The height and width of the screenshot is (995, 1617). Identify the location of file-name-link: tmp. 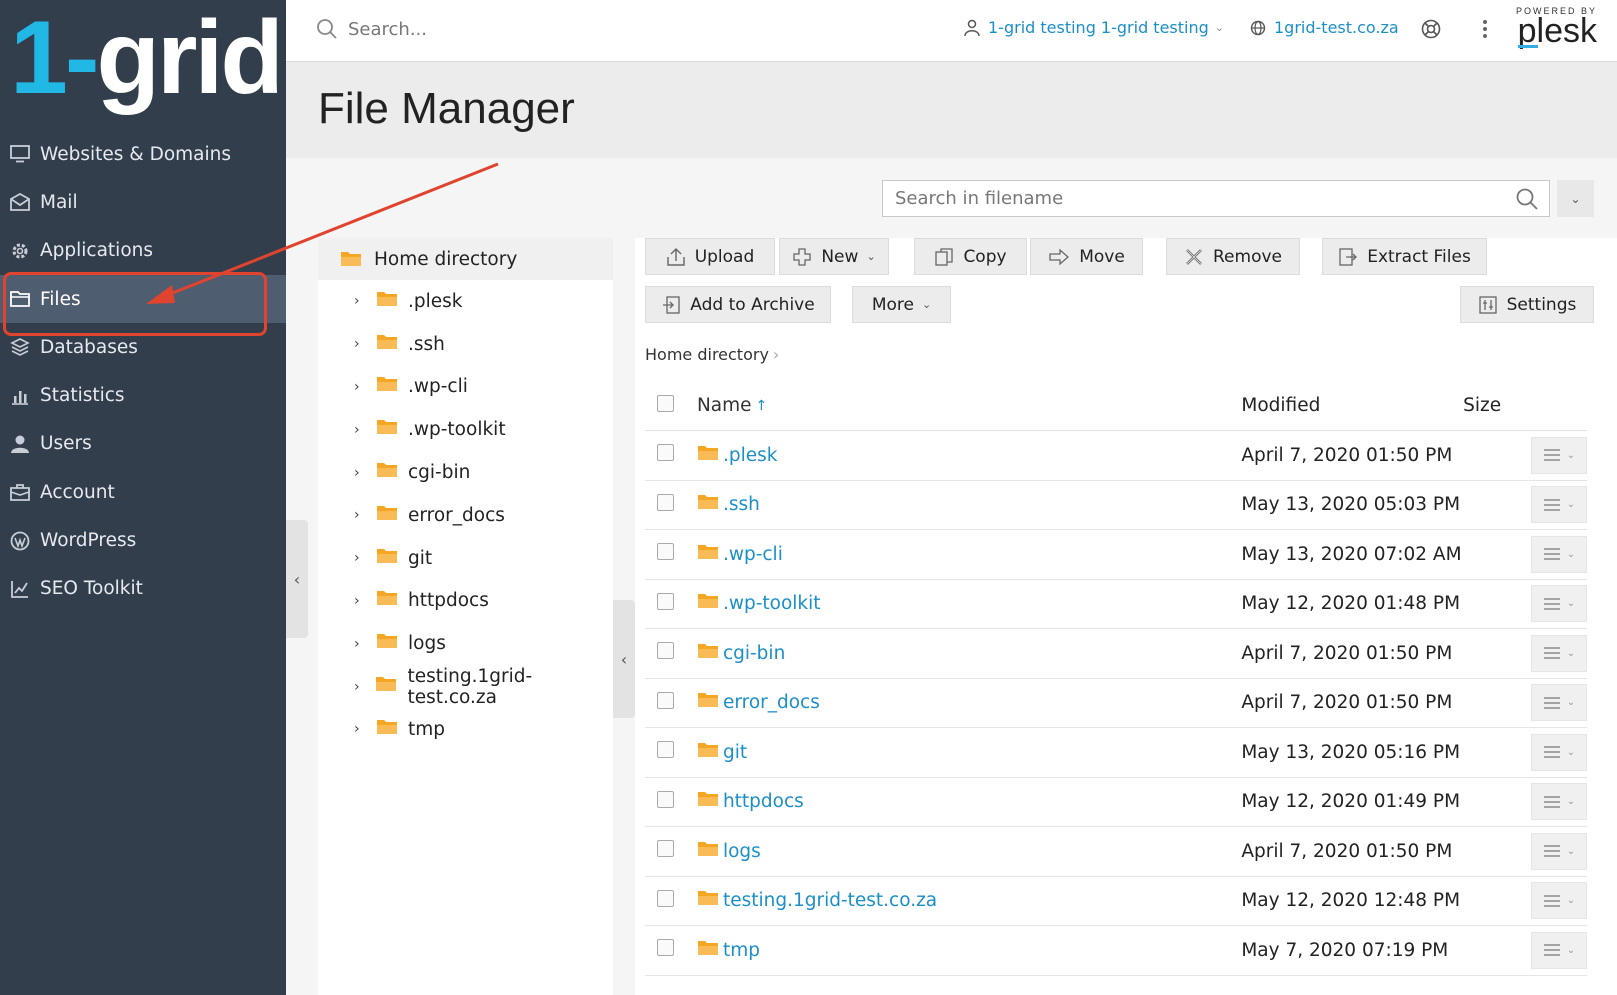
(741, 950).